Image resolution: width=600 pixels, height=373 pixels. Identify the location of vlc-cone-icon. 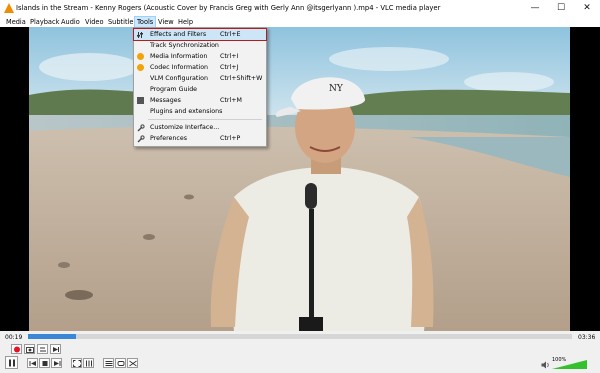
(9, 8).